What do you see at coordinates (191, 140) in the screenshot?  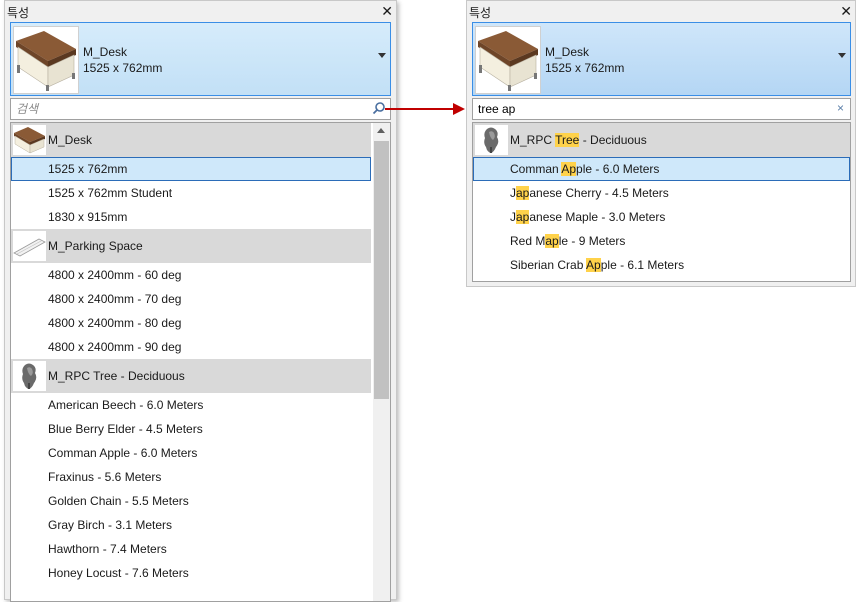 I see `family-group-header: M_Desk` at bounding box center [191, 140].